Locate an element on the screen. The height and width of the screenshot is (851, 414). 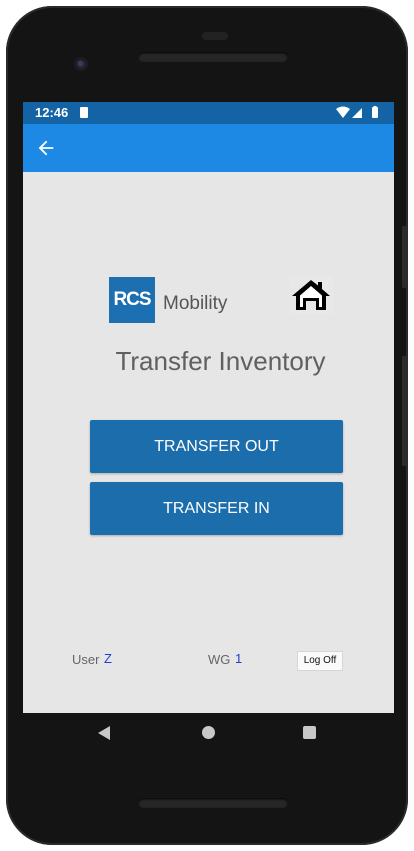
battery-icon is located at coordinates (375, 112).